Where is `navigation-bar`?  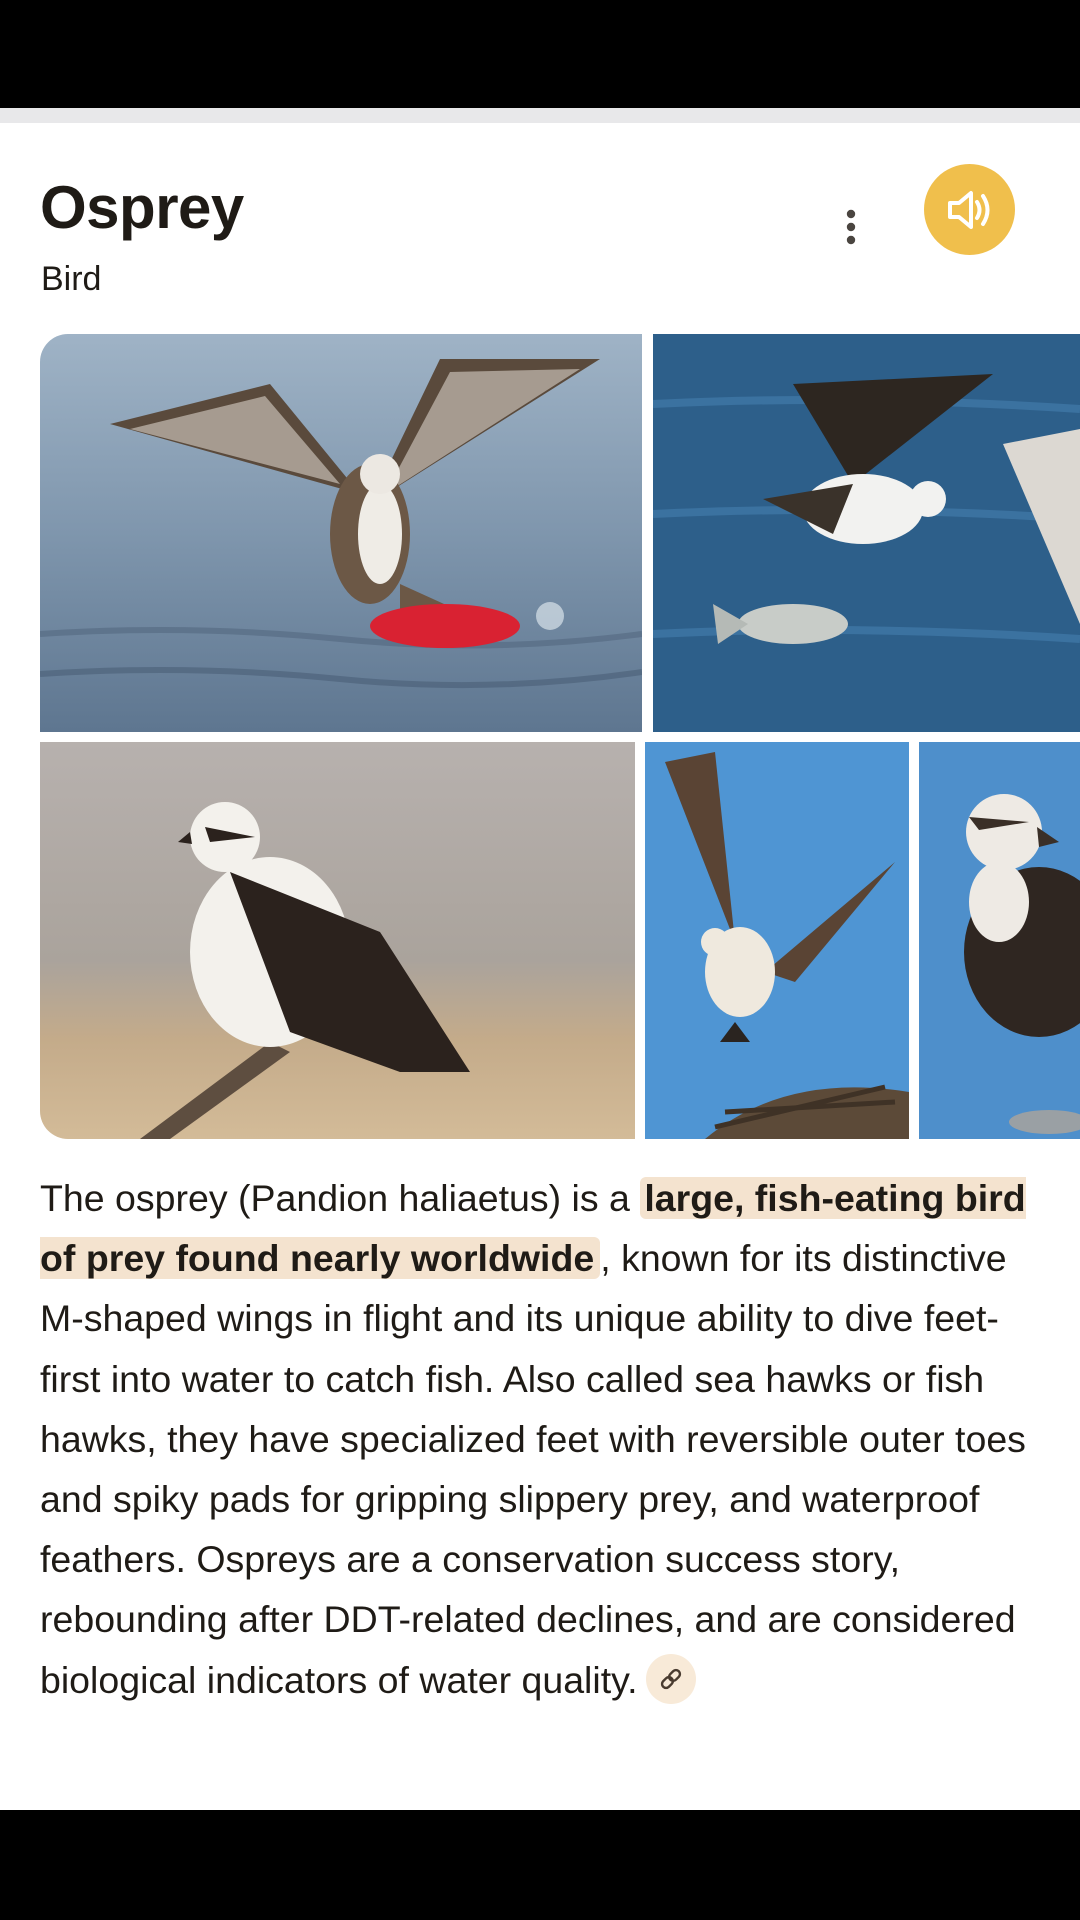 navigation-bar is located at coordinates (540, 1865).